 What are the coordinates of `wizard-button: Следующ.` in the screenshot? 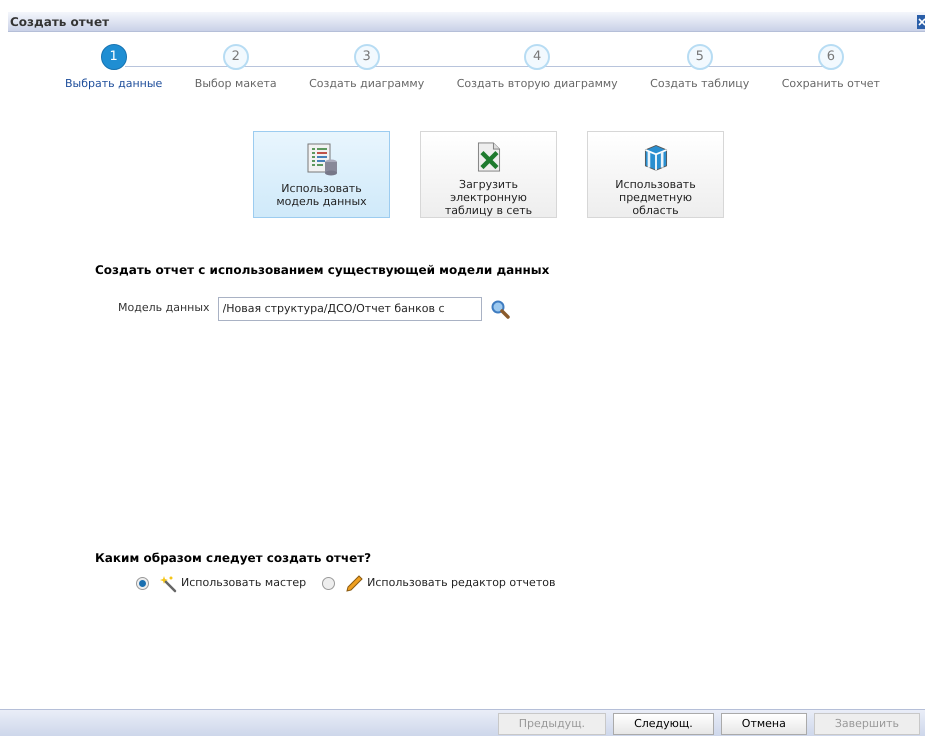 It's located at (663, 724).